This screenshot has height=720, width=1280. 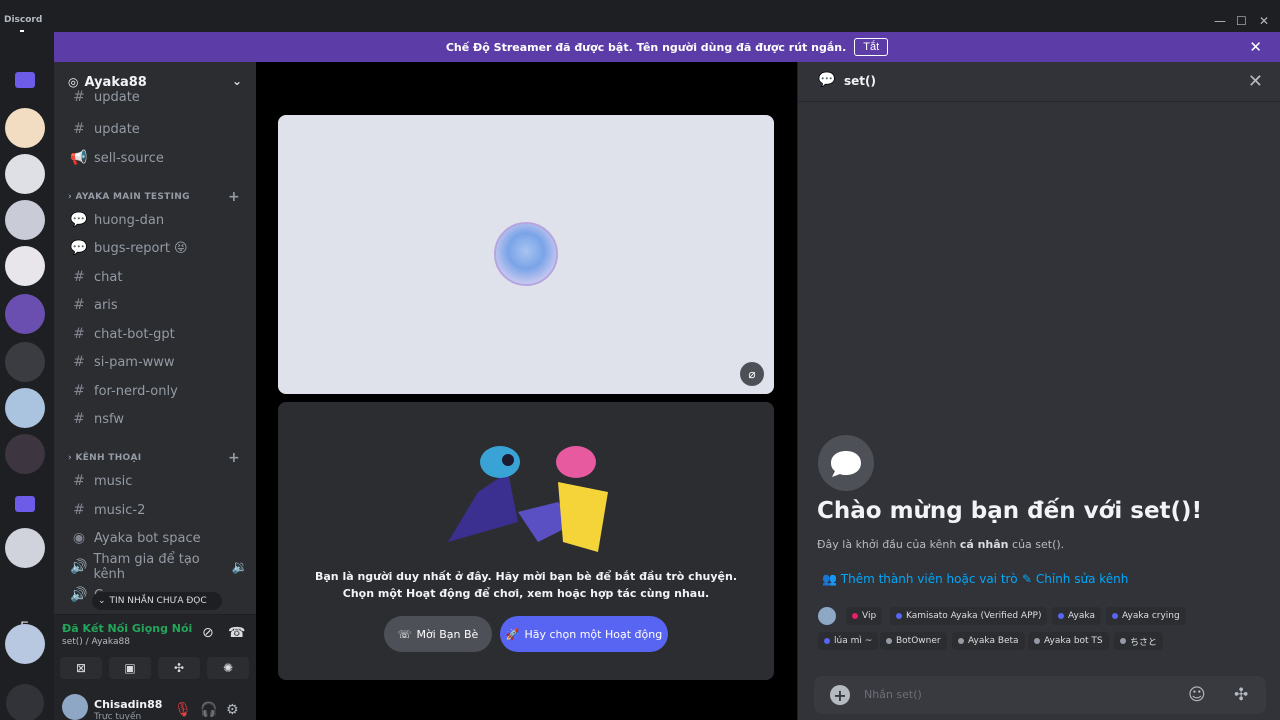 I want to click on channel-item: 🔊 Tham gia để tạo kênh 🔉, so click(x=155, y=567).